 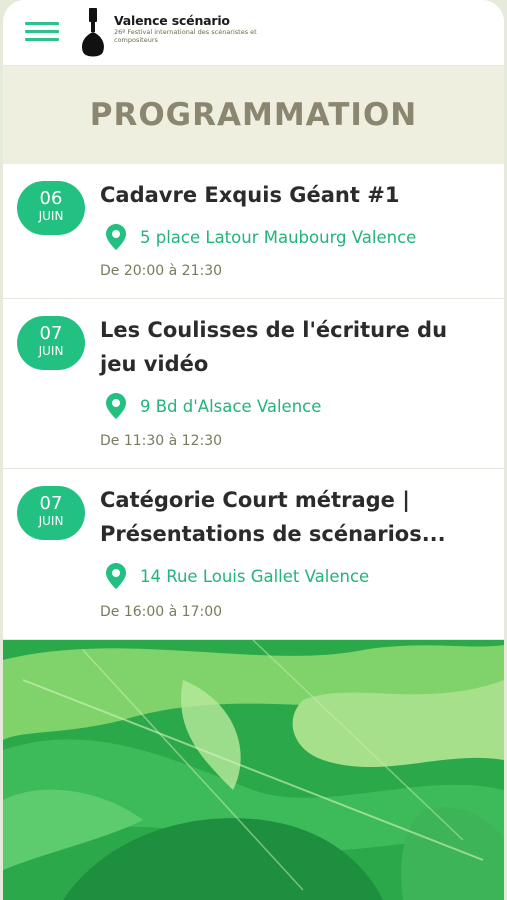 What do you see at coordinates (161, 612) in the screenshot?
I see `event-time: De 16:00 à 17:00` at bounding box center [161, 612].